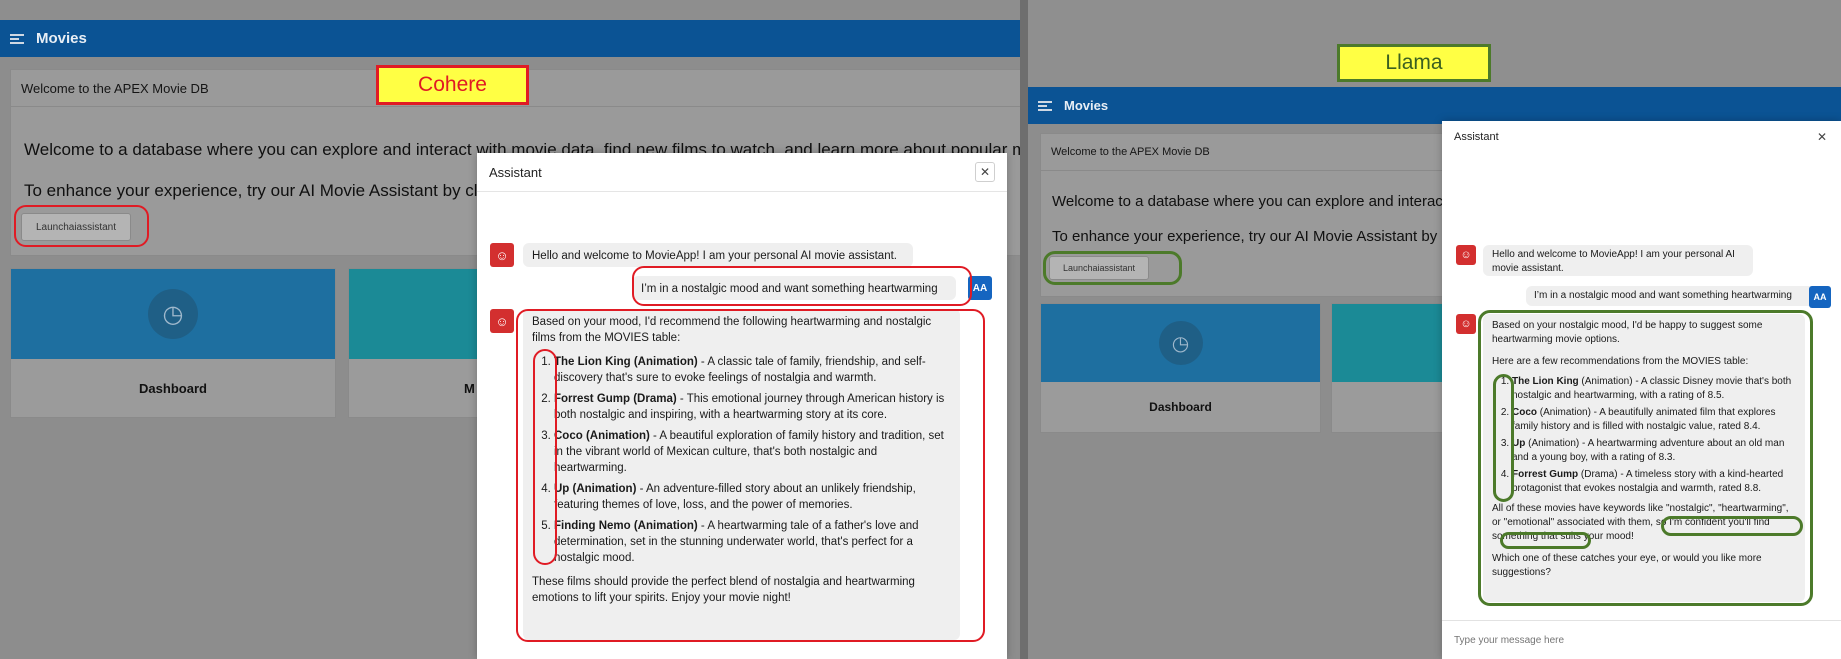 Image resolution: width=1841 pixels, height=659 pixels. I want to click on message-composer, so click(1641, 639).